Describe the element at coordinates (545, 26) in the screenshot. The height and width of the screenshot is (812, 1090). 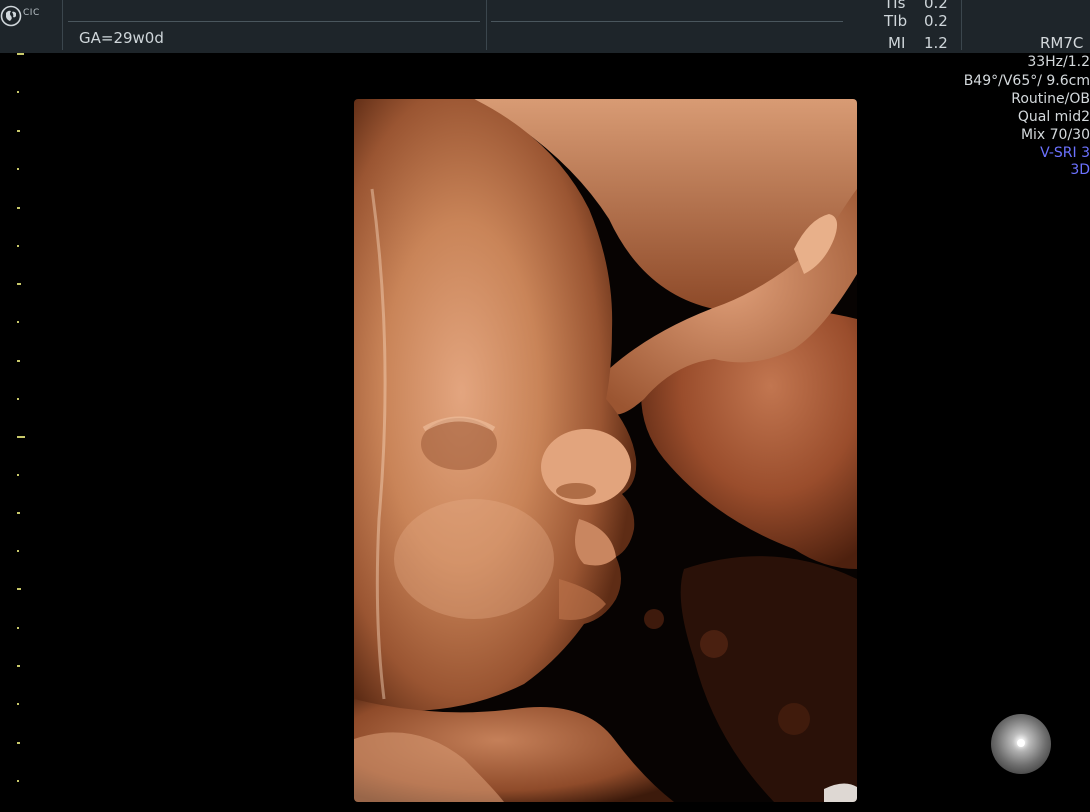
I see `header-bar: CIC GA=29w0d TIs 0.2 TIb 0.2 MI 1.2` at that location.